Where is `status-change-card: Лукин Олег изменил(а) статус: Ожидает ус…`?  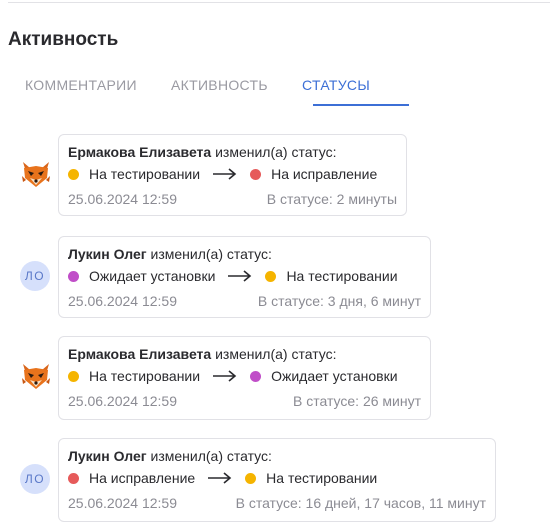 status-change-card: Лукин Олег изменил(а) статус: Ожидает ус… is located at coordinates (244, 277).